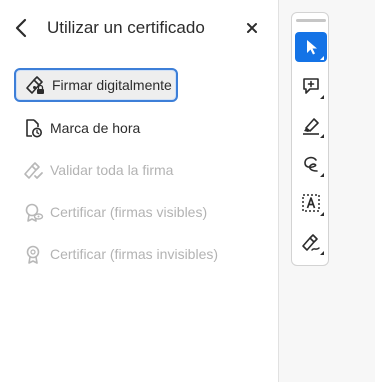 The width and height of the screenshot is (375, 382). I want to click on timestamp-button: Marca de hora, so click(96, 128).